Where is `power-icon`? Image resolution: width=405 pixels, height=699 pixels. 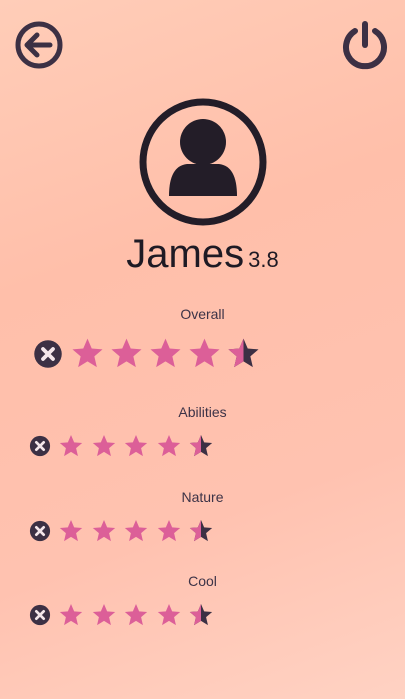
power-icon is located at coordinates (365, 45).